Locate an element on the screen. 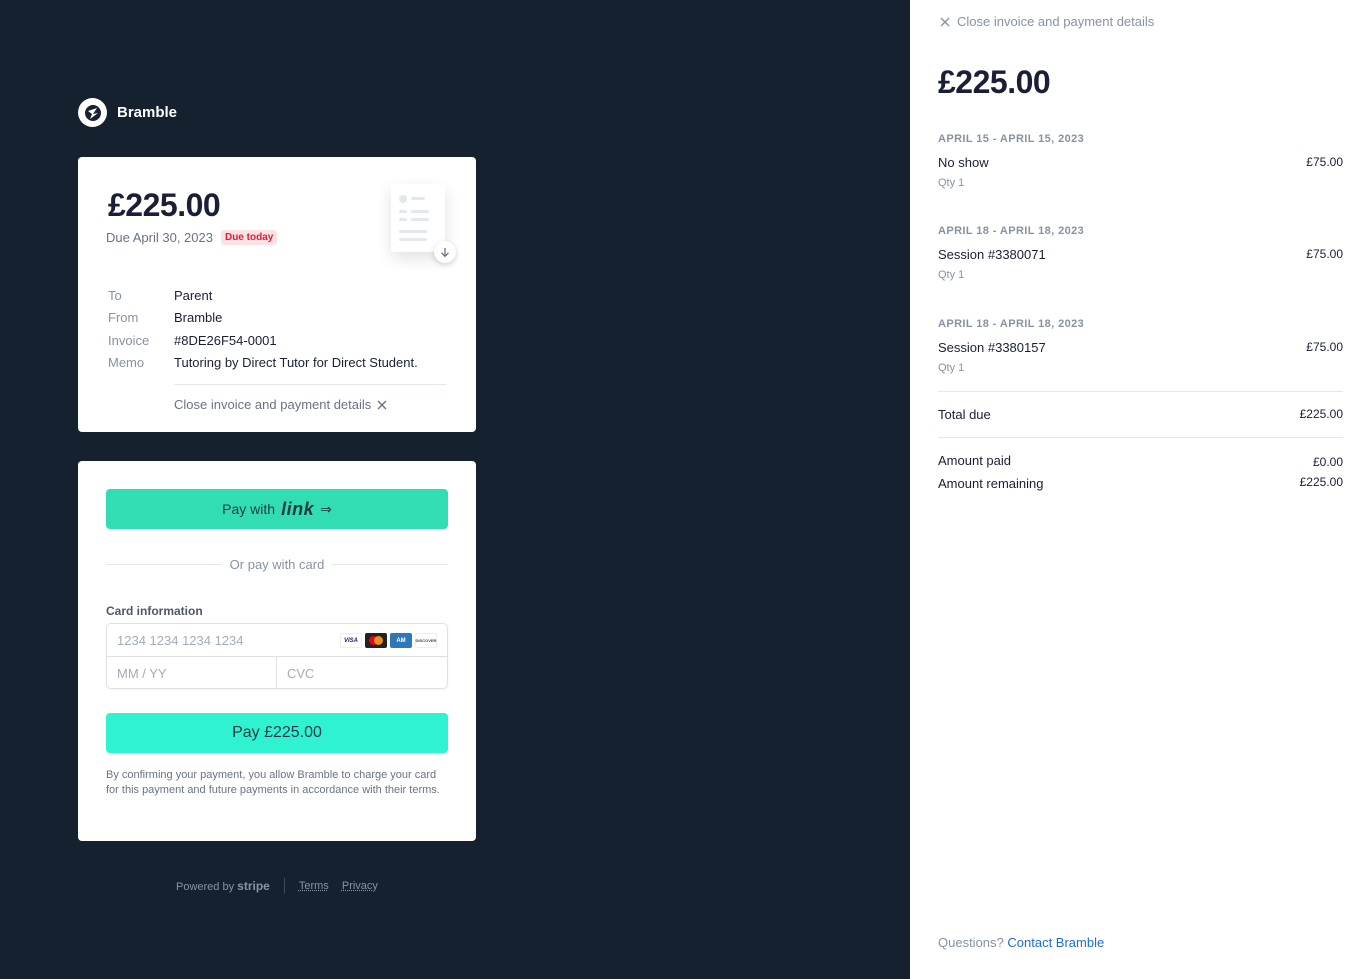 This screenshot has width=1372, height=979. mastercard-icon is located at coordinates (376, 640).